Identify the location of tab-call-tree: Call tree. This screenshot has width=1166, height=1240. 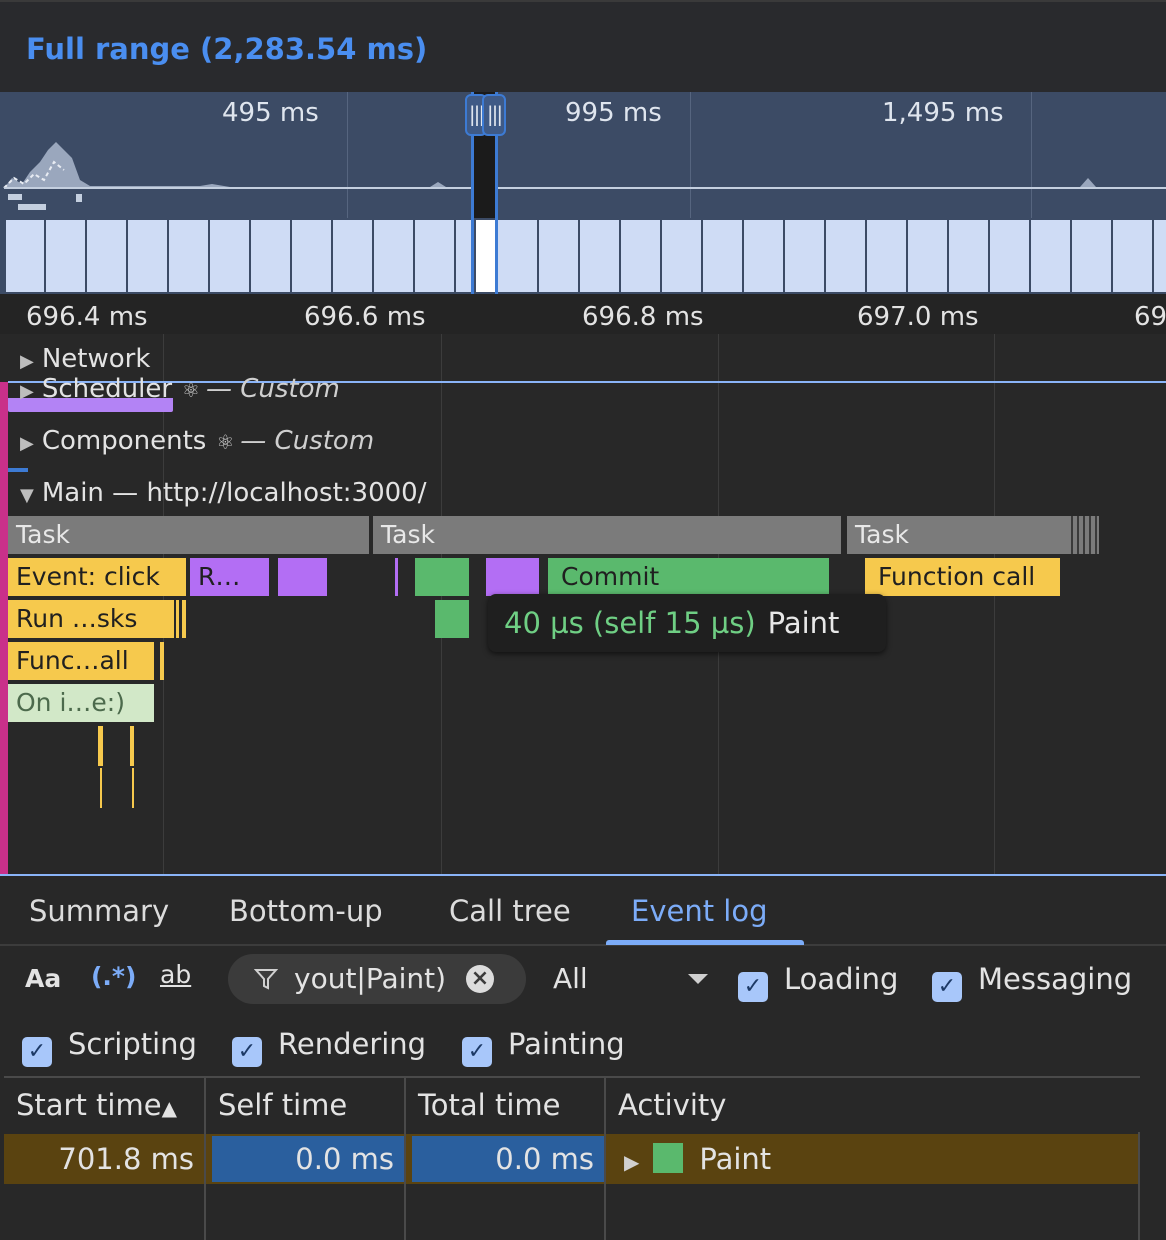
(510, 911).